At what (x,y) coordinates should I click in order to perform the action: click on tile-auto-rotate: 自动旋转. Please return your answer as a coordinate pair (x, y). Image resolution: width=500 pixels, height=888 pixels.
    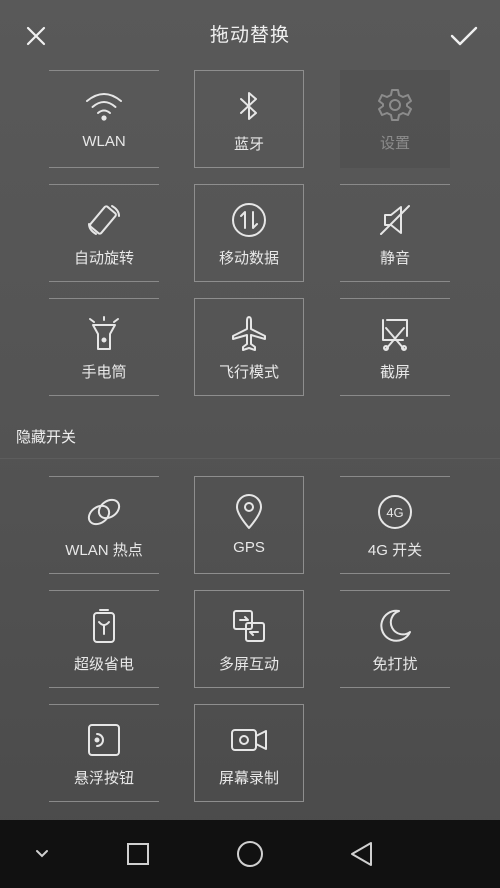
    Looking at the image, I should click on (104, 233).